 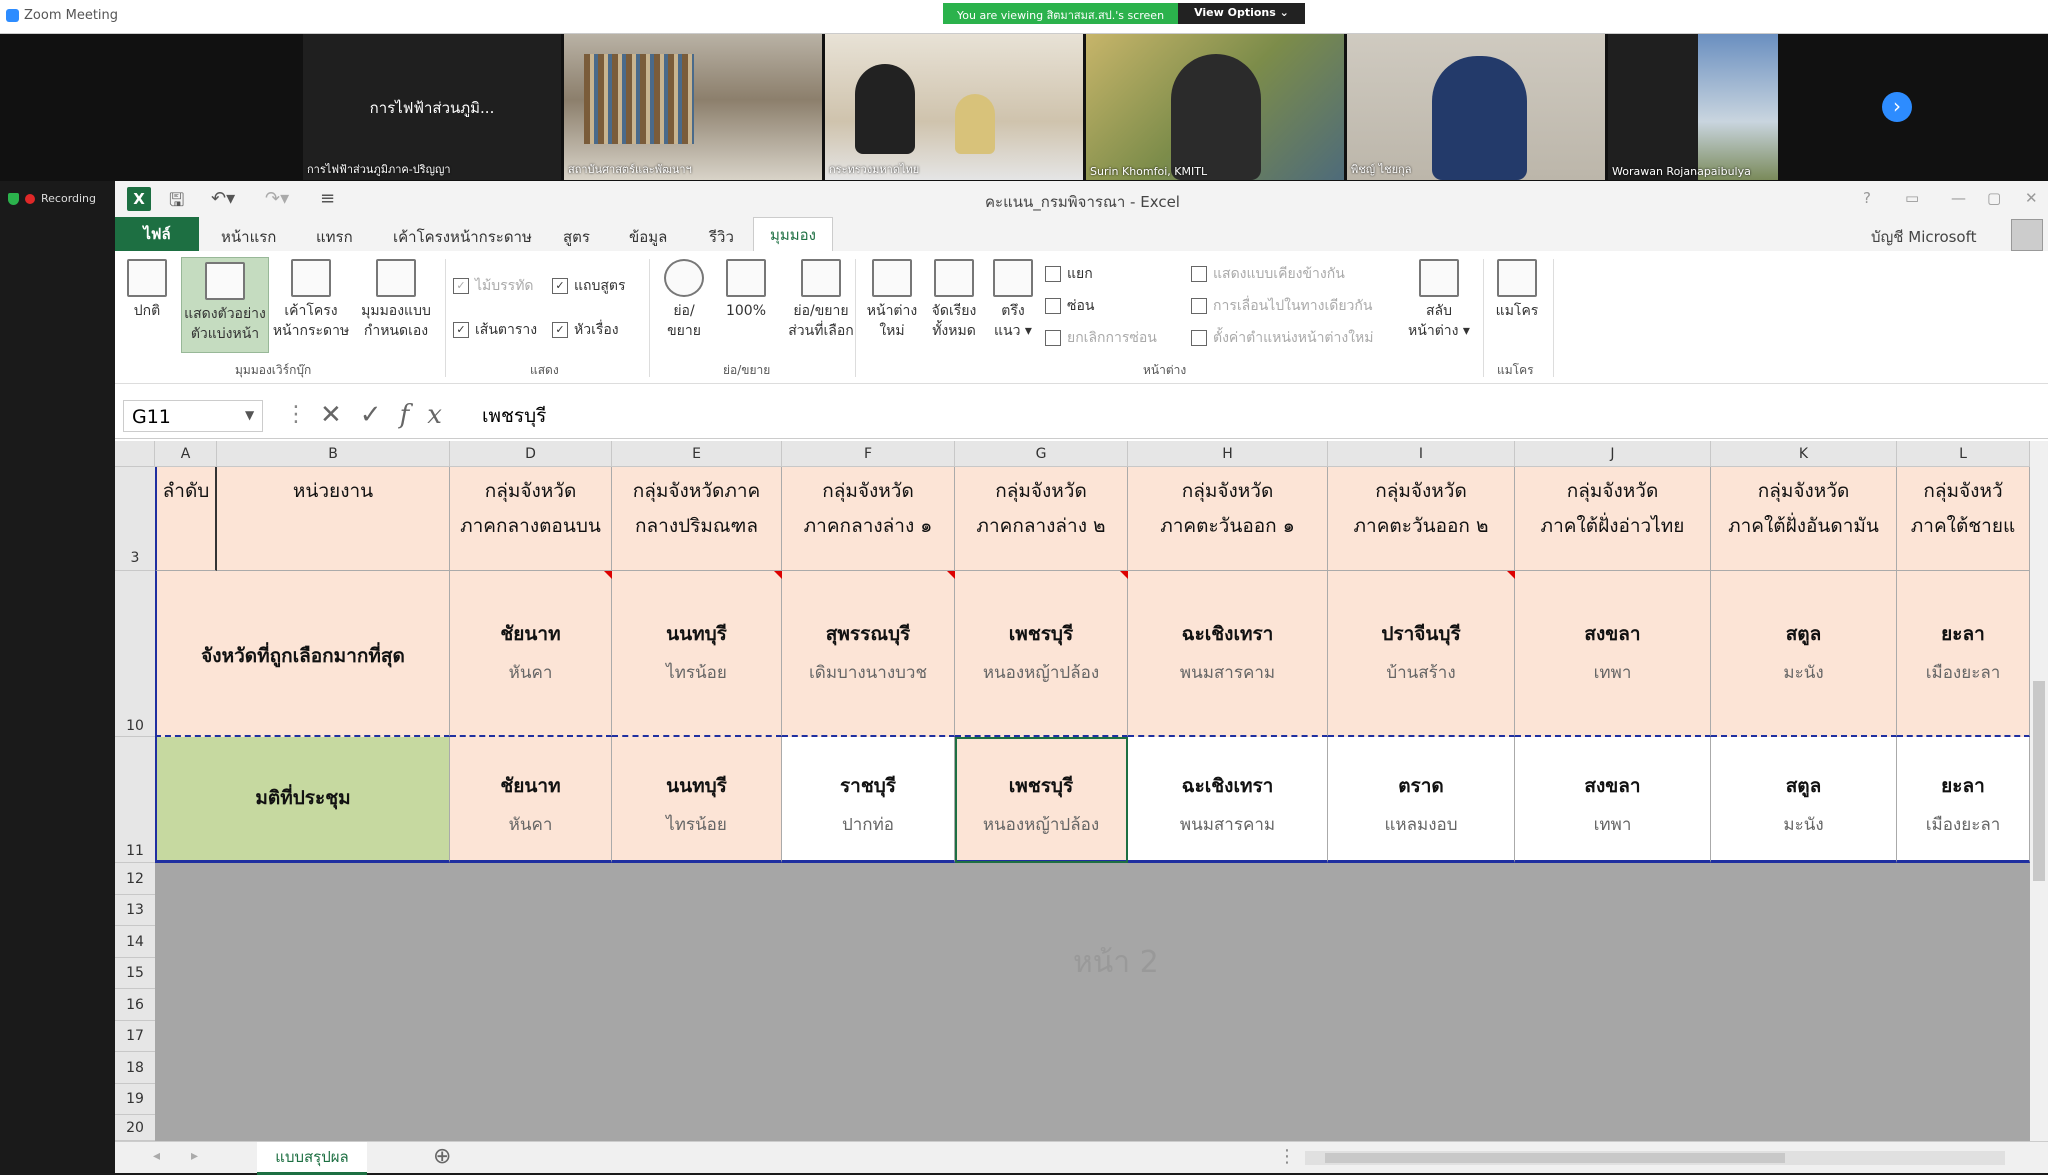 What do you see at coordinates (302, 654) in the screenshot?
I see `row-label-most-selected: จังหวัดที่ถูกเลือกมากที่สุด` at bounding box center [302, 654].